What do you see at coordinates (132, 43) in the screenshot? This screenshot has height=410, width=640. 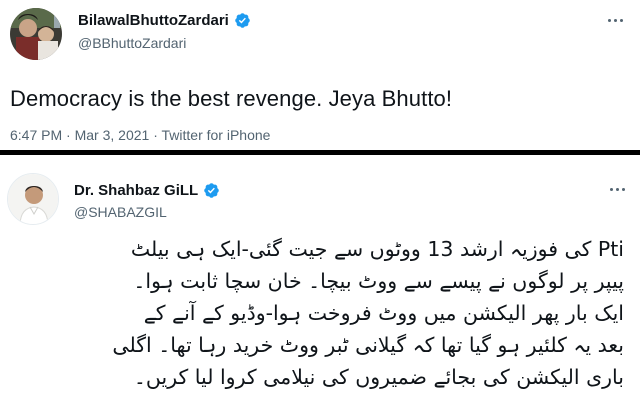 I see `handle: @BBhuttoZardari` at bounding box center [132, 43].